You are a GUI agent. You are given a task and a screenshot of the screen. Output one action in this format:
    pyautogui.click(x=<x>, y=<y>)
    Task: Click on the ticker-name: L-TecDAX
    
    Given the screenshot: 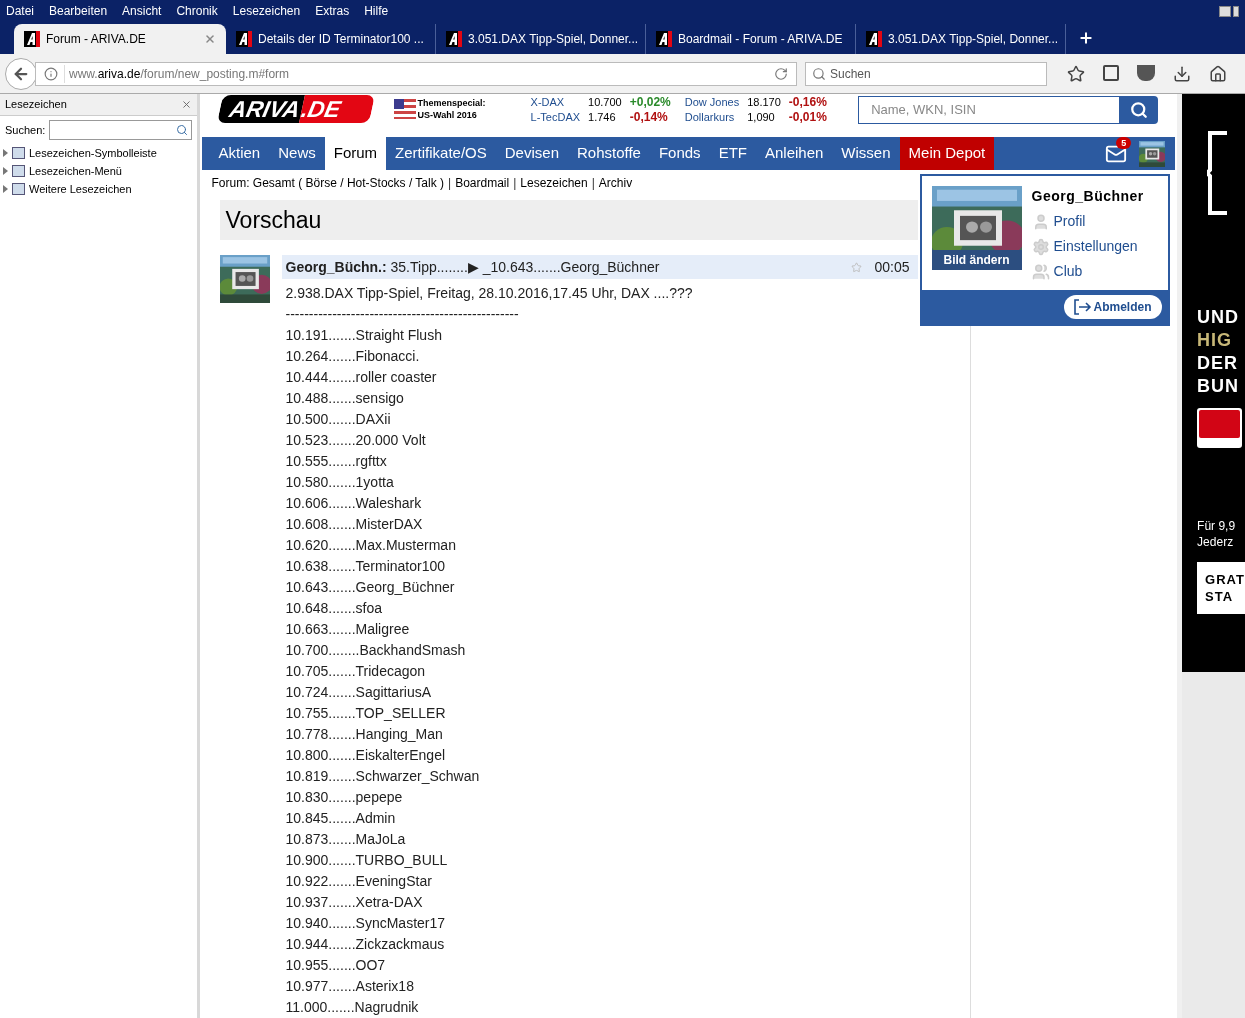 What is the action you would take?
    pyautogui.click(x=555, y=117)
    